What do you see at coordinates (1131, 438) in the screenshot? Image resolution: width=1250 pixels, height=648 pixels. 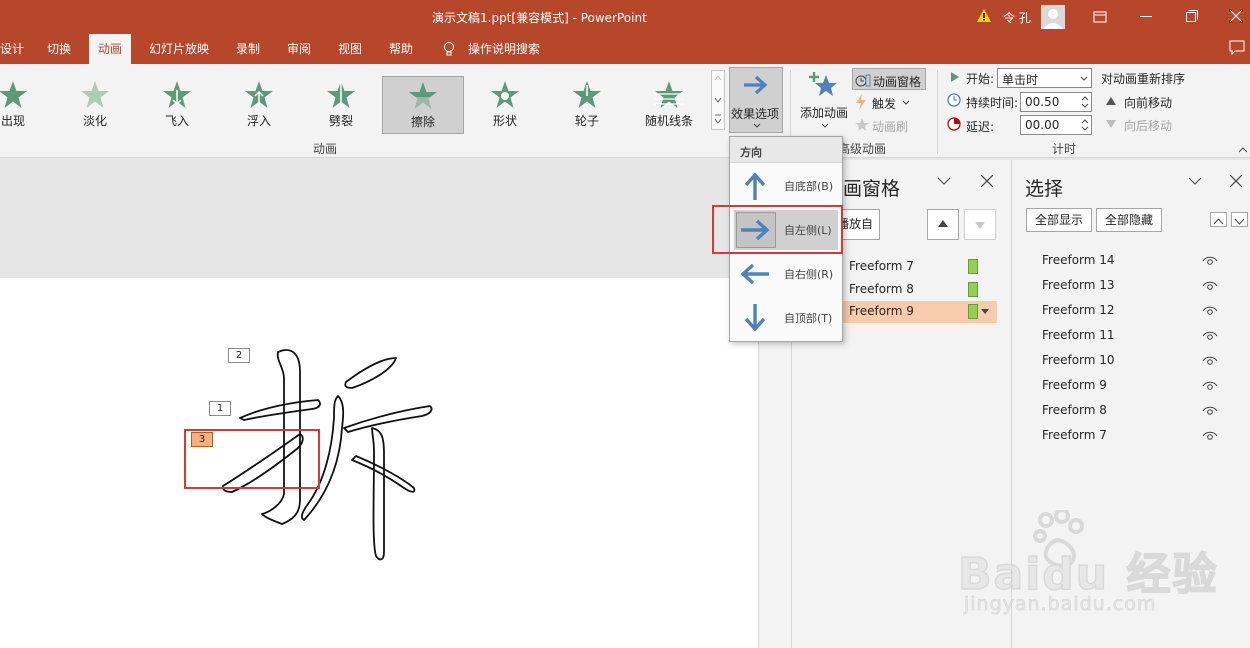 I see `selection-list-item: Freeform 7` at bounding box center [1131, 438].